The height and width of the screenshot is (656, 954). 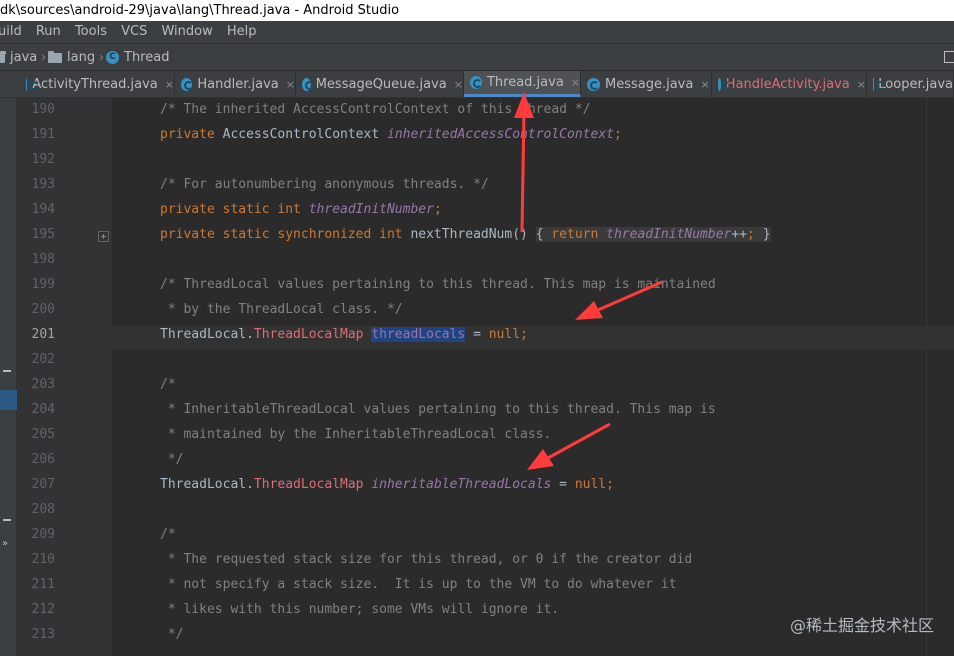 What do you see at coordinates (646, 84) in the screenshot?
I see `tab-message: Message.java ×` at bounding box center [646, 84].